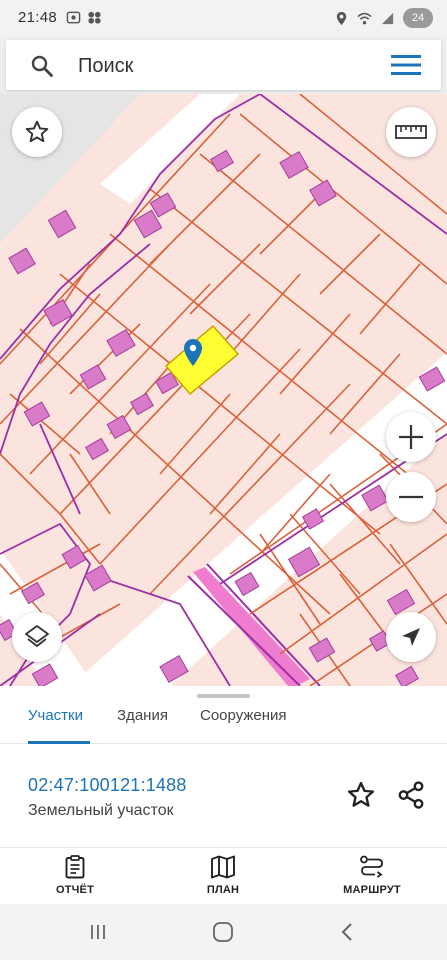 The width and height of the screenshot is (447, 960). I want to click on zoom-out-button, so click(411, 497).